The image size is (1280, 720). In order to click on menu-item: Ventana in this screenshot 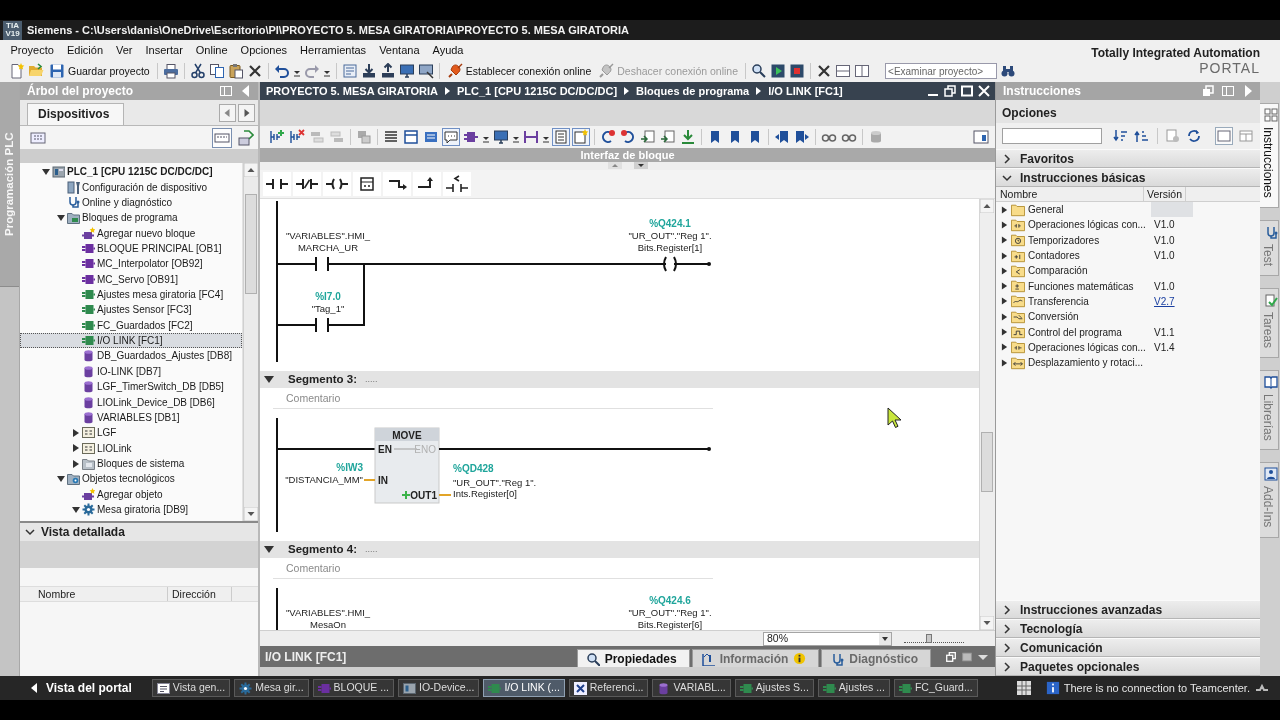, I will do `click(399, 50)`.